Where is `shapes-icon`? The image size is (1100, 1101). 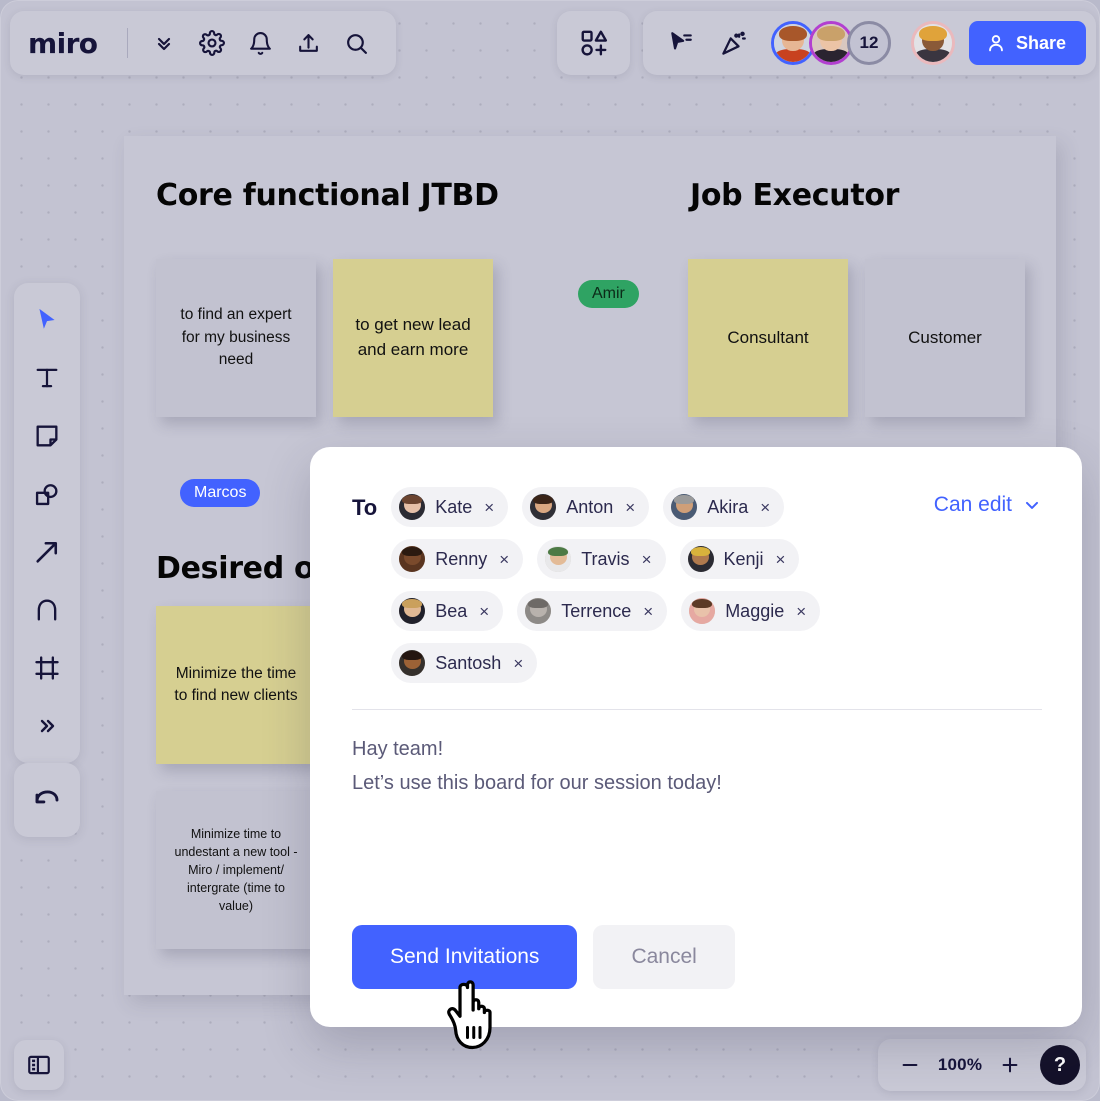
shapes-icon is located at coordinates (46, 495).